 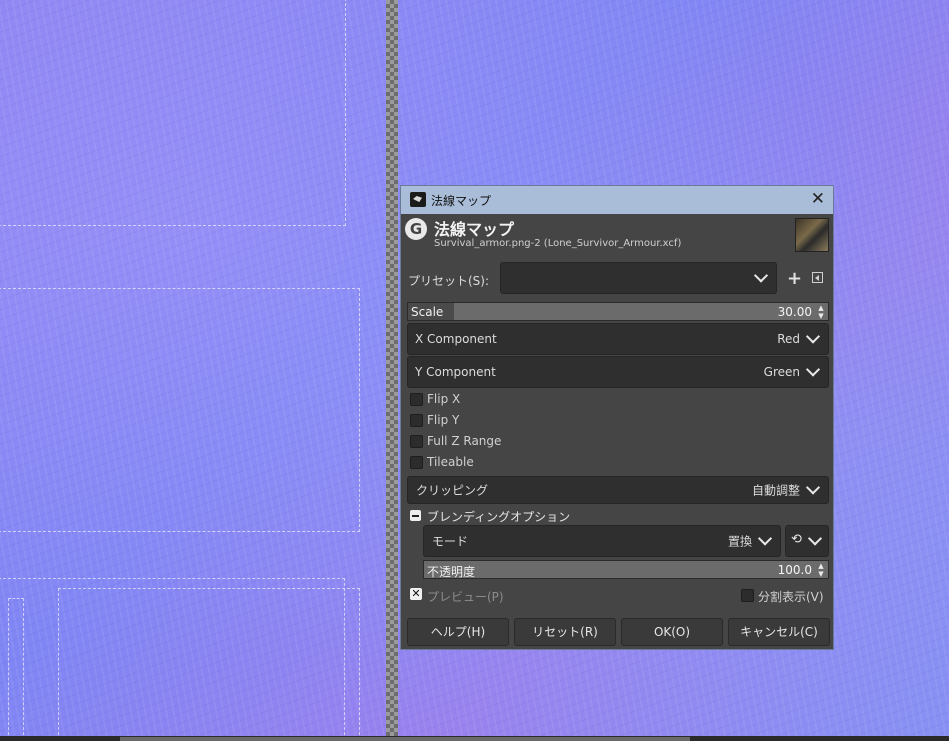 I want to click on blending-options-label: ブレンディングオプション, so click(x=498, y=516).